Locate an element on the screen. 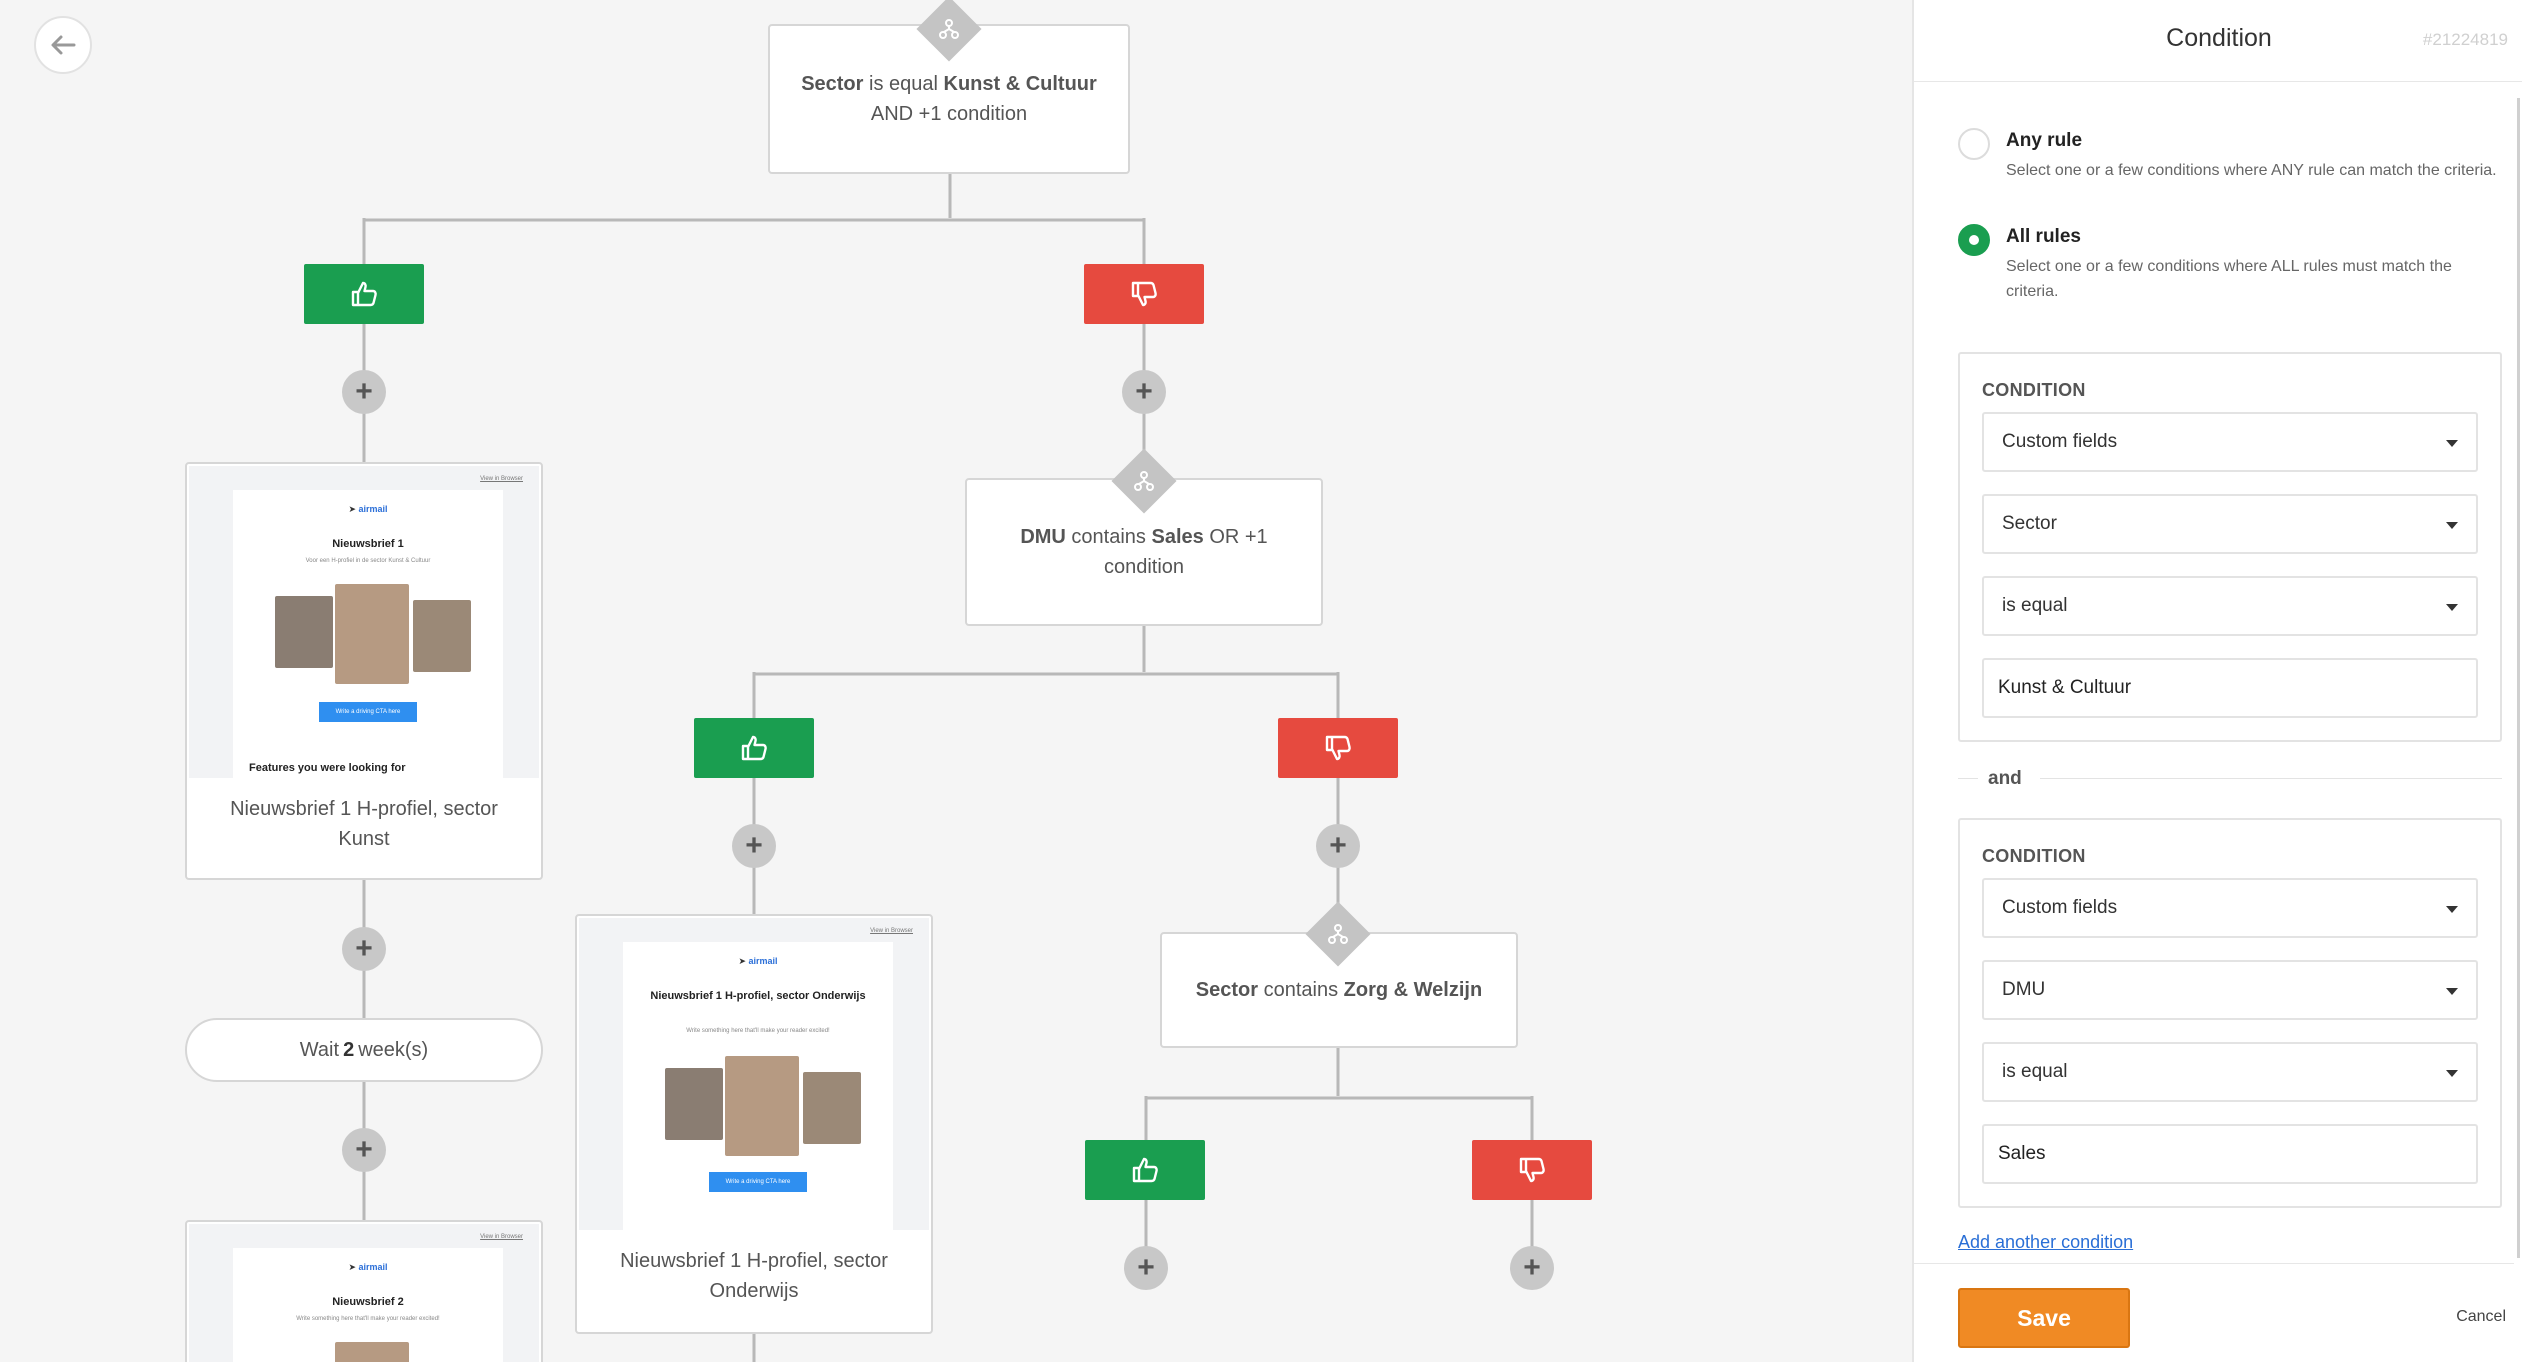 The image size is (2522, 1362). preview-features: Features you were looking for is located at coordinates (327, 768).